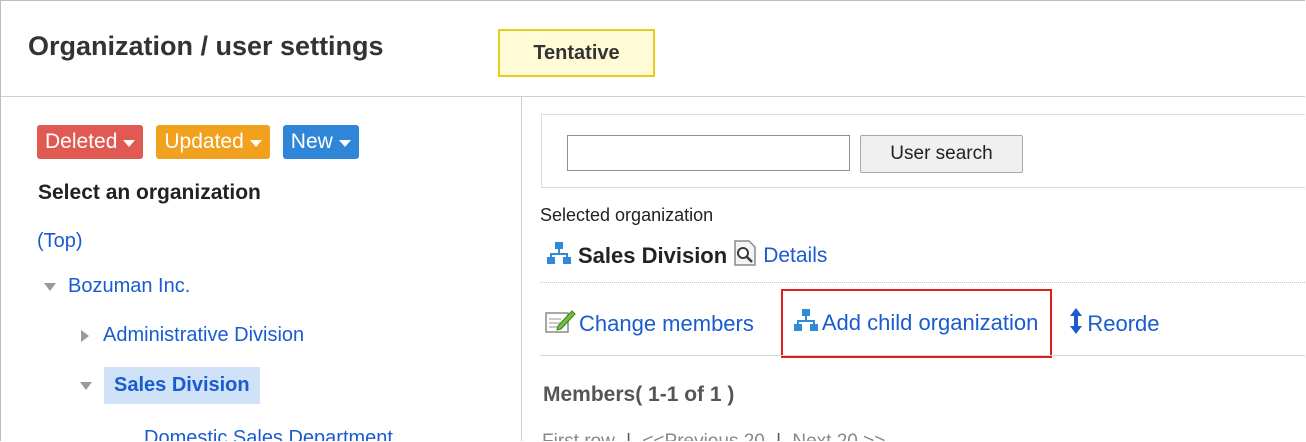 Image resolution: width=1306 pixels, height=442 pixels. What do you see at coordinates (795, 256) in the screenshot?
I see `details-link: Details` at bounding box center [795, 256].